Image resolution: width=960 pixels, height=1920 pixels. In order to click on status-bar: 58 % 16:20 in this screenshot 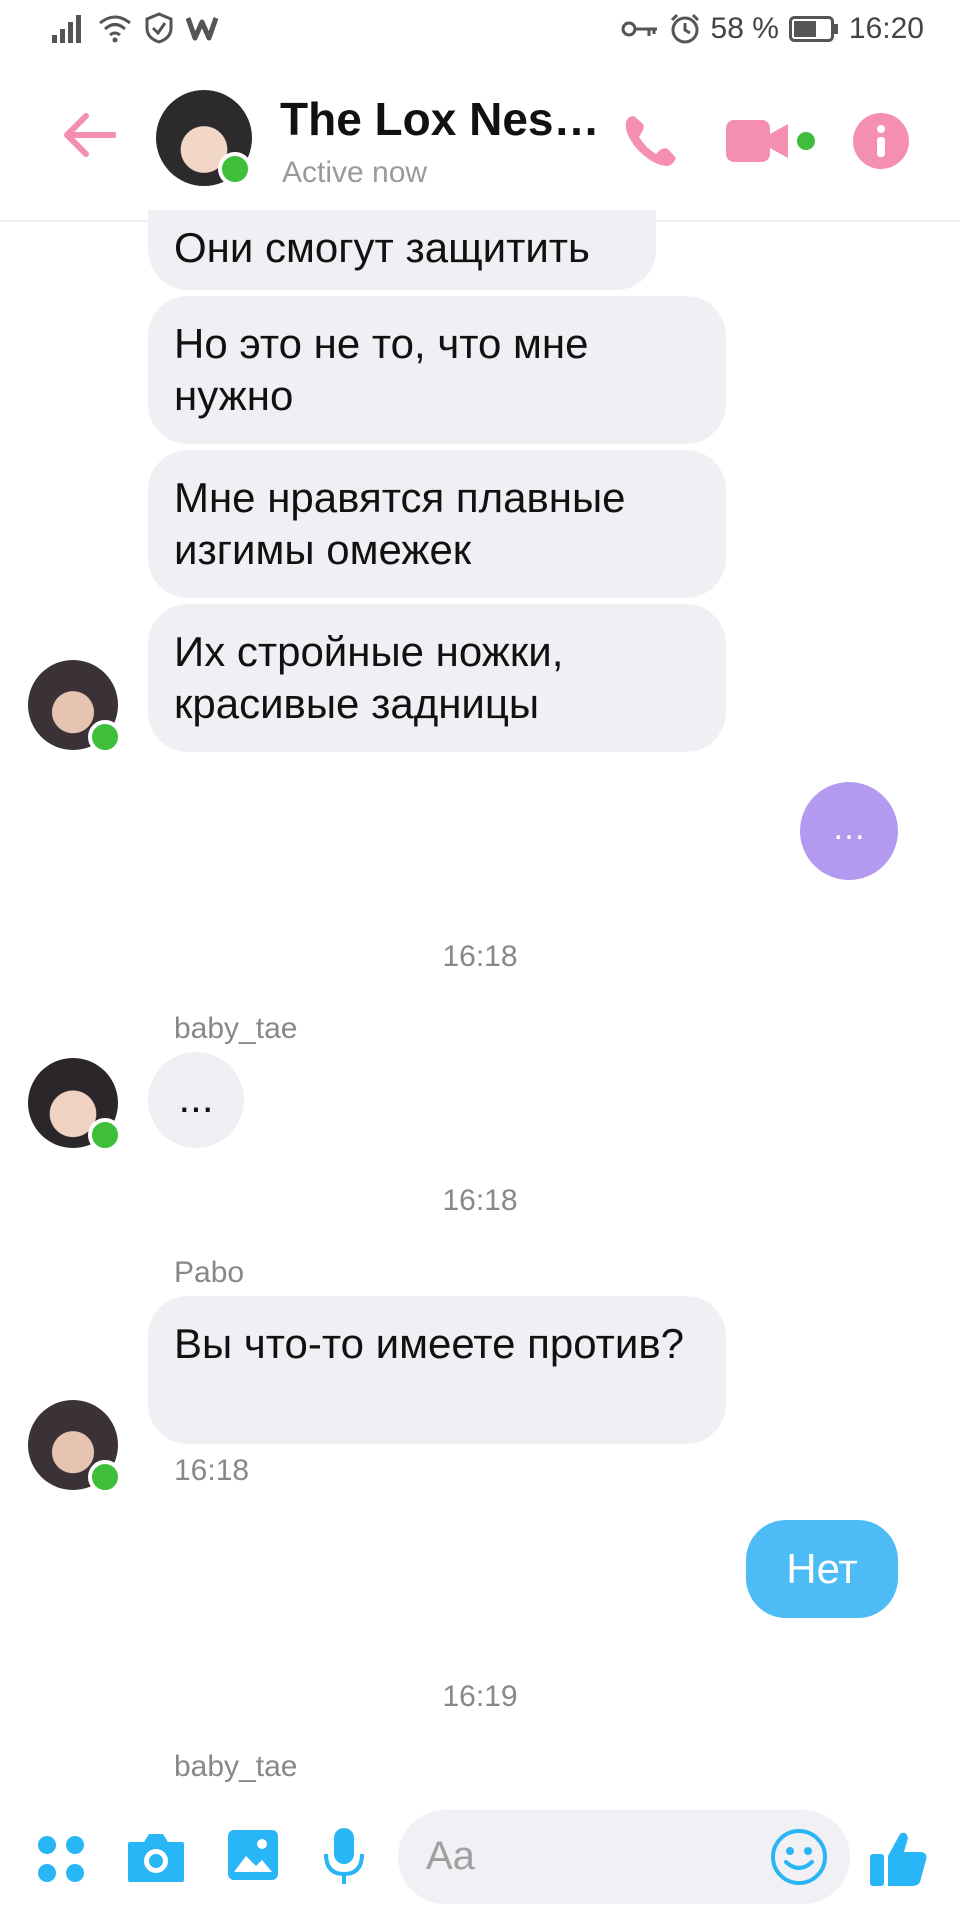, I will do `click(480, 32)`.